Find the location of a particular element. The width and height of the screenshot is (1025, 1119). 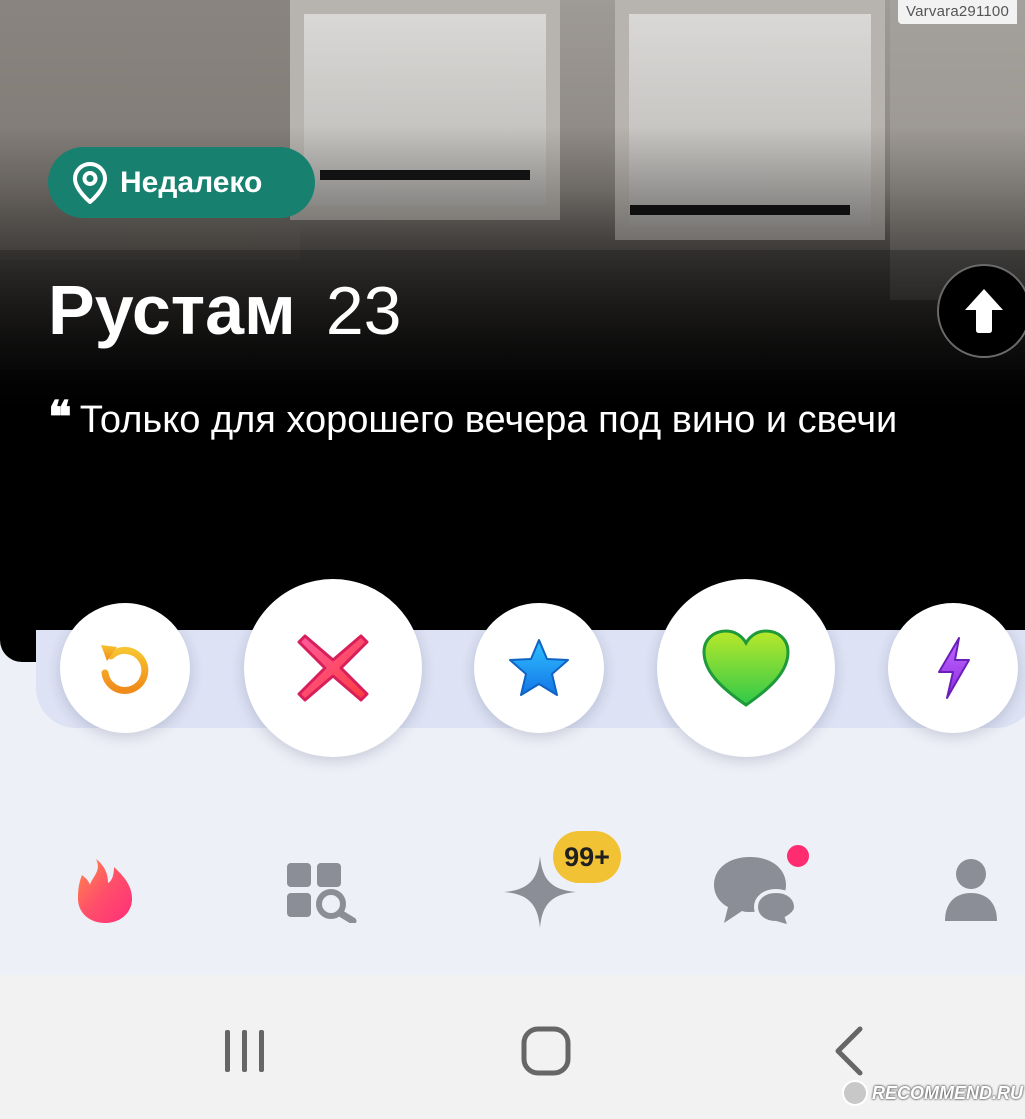

site-logo-icon is located at coordinates (855, 1093).